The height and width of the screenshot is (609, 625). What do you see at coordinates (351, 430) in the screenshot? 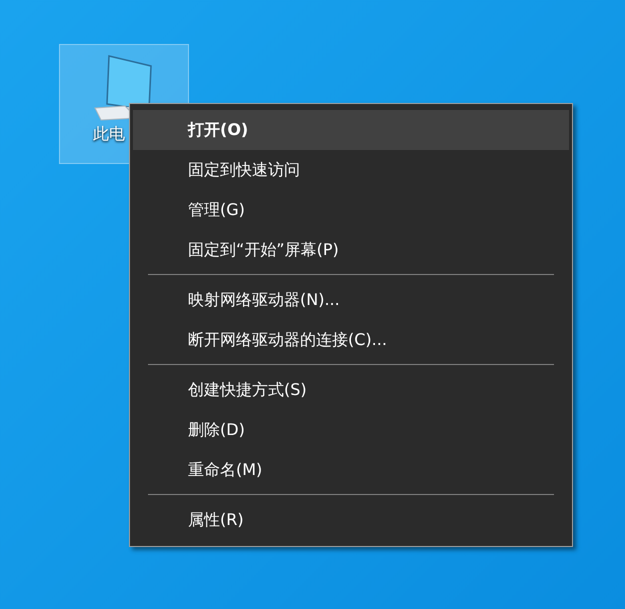
I see `menu-item: 删除(D)` at bounding box center [351, 430].